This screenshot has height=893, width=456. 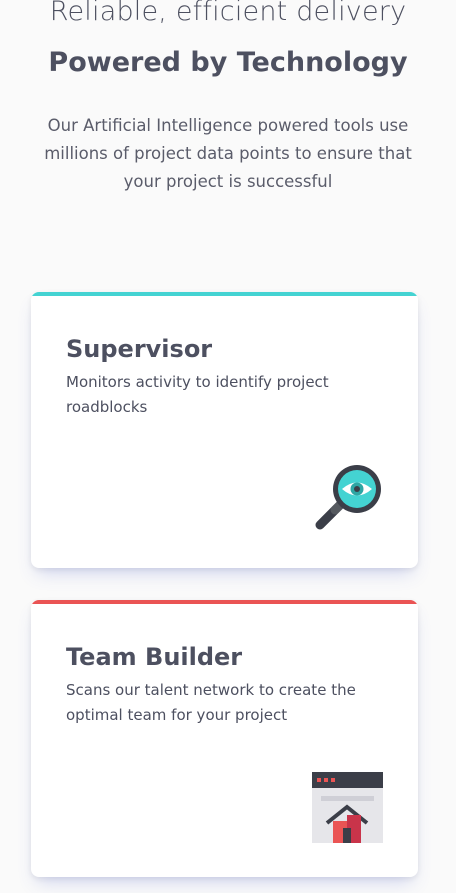 What do you see at coordinates (228, 62) in the screenshot?
I see `hero-title: Powered by Technology` at bounding box center [228, 62].